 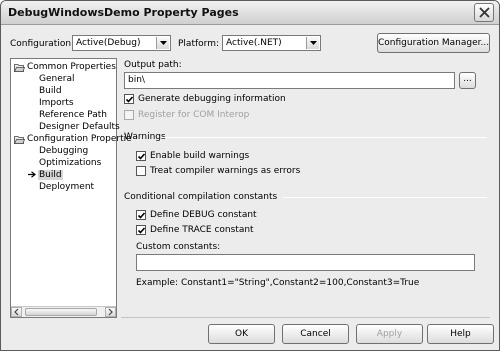 I want to click on chevron-right-icon, so click(x=110, y=312).